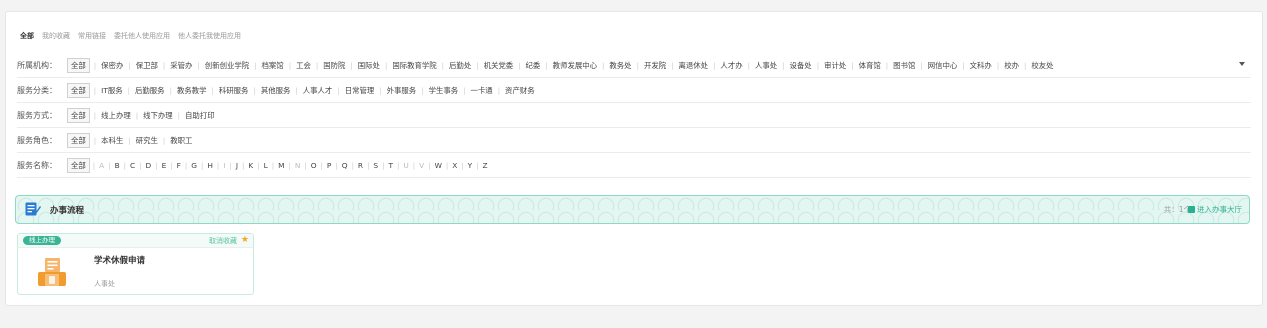 This screenshot has height=328, width=1267. What do you see at coordinates (360, 165) in the screenshot?
I see `filter-name-option: R` at bounding box center [360, 165].